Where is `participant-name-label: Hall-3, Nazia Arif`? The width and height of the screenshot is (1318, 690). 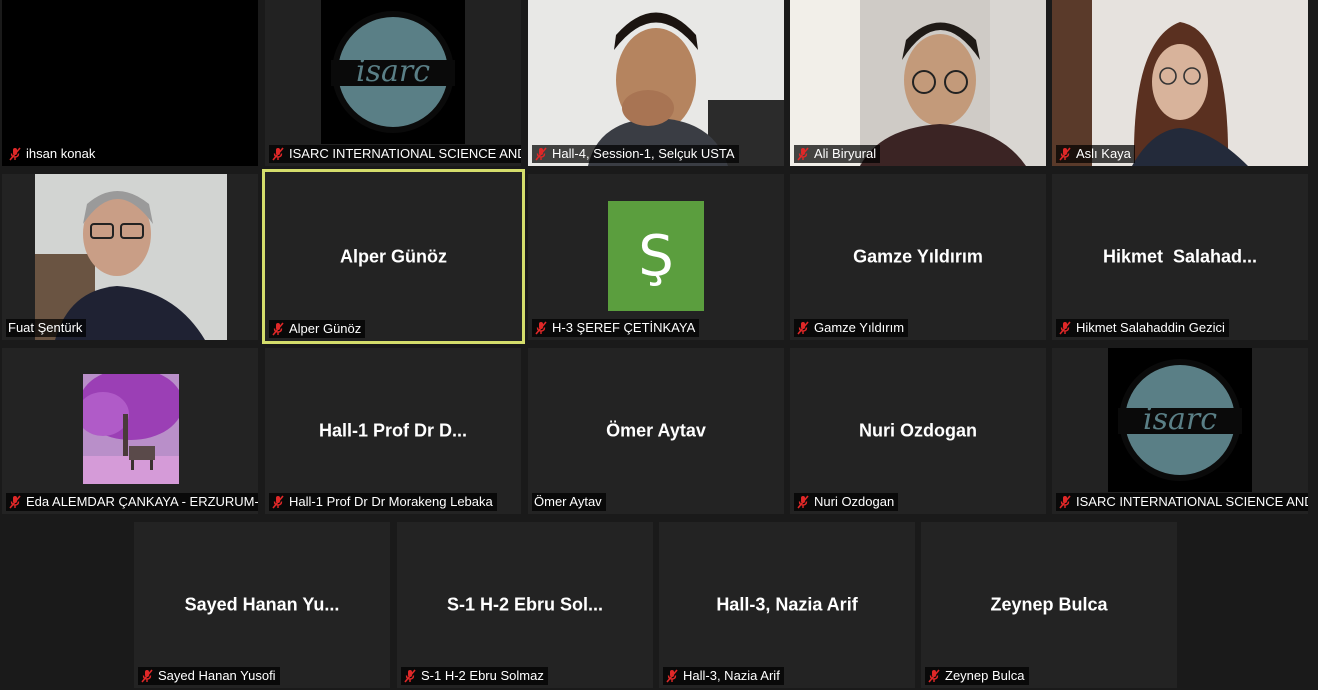 participant-name-label: Hall-3, Nazia Arif is located at coordinates (723, 676).